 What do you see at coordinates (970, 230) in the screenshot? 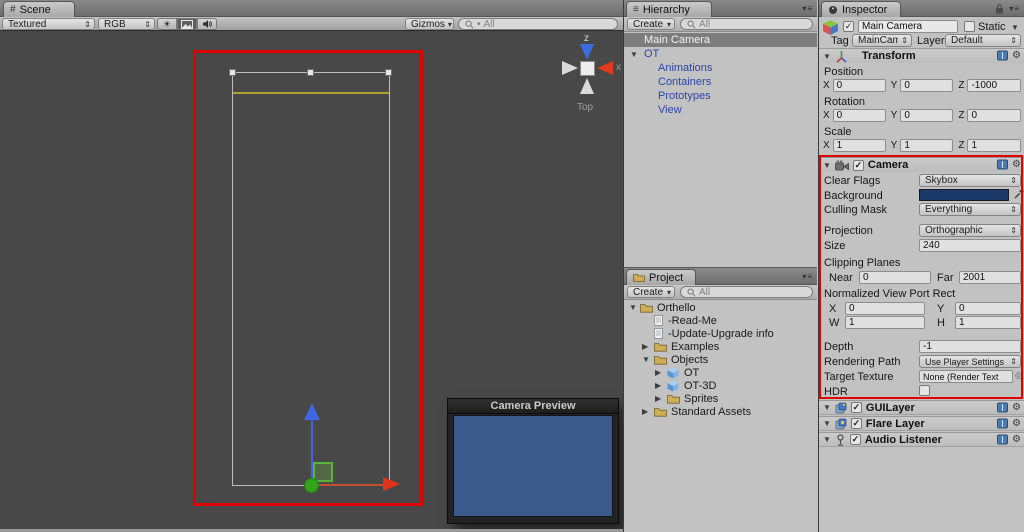
I see `projection-dropdown: Orthographic ⇕` at bounding box center [970, 230].